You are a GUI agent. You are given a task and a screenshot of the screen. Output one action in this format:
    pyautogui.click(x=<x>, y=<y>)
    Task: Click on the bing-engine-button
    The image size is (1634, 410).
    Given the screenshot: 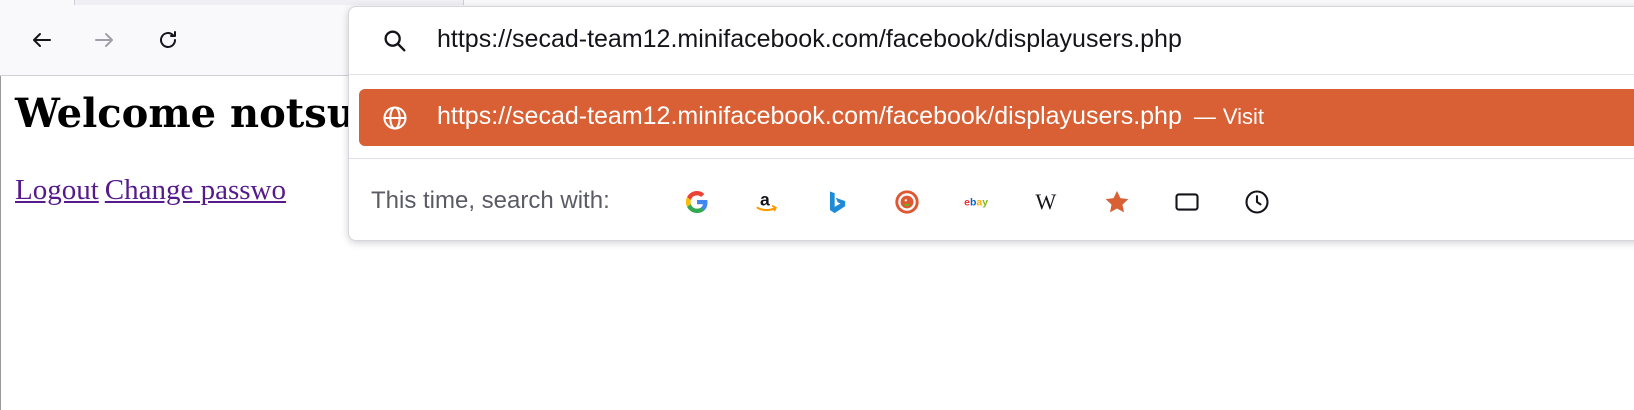 What is the action you would take?
    pyautogui.click(x=837, y=202)
    